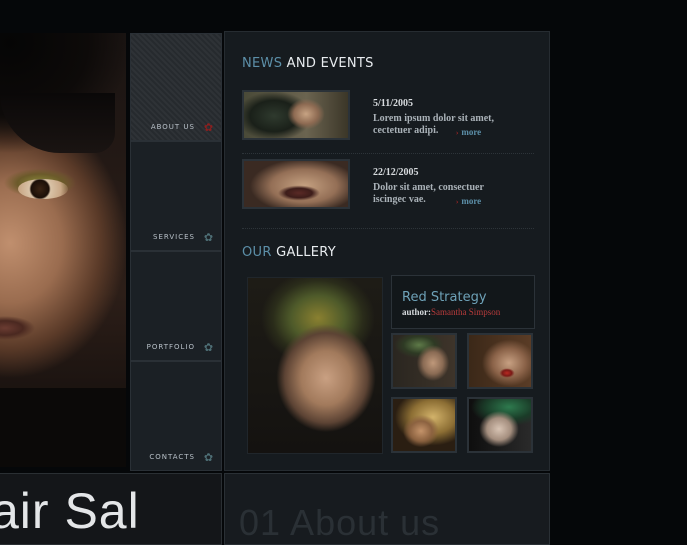  Describe the element at coordinates (170, 347) in the screenshot. I see `nav-label-portfolio: PORTFOLIO` at that location.